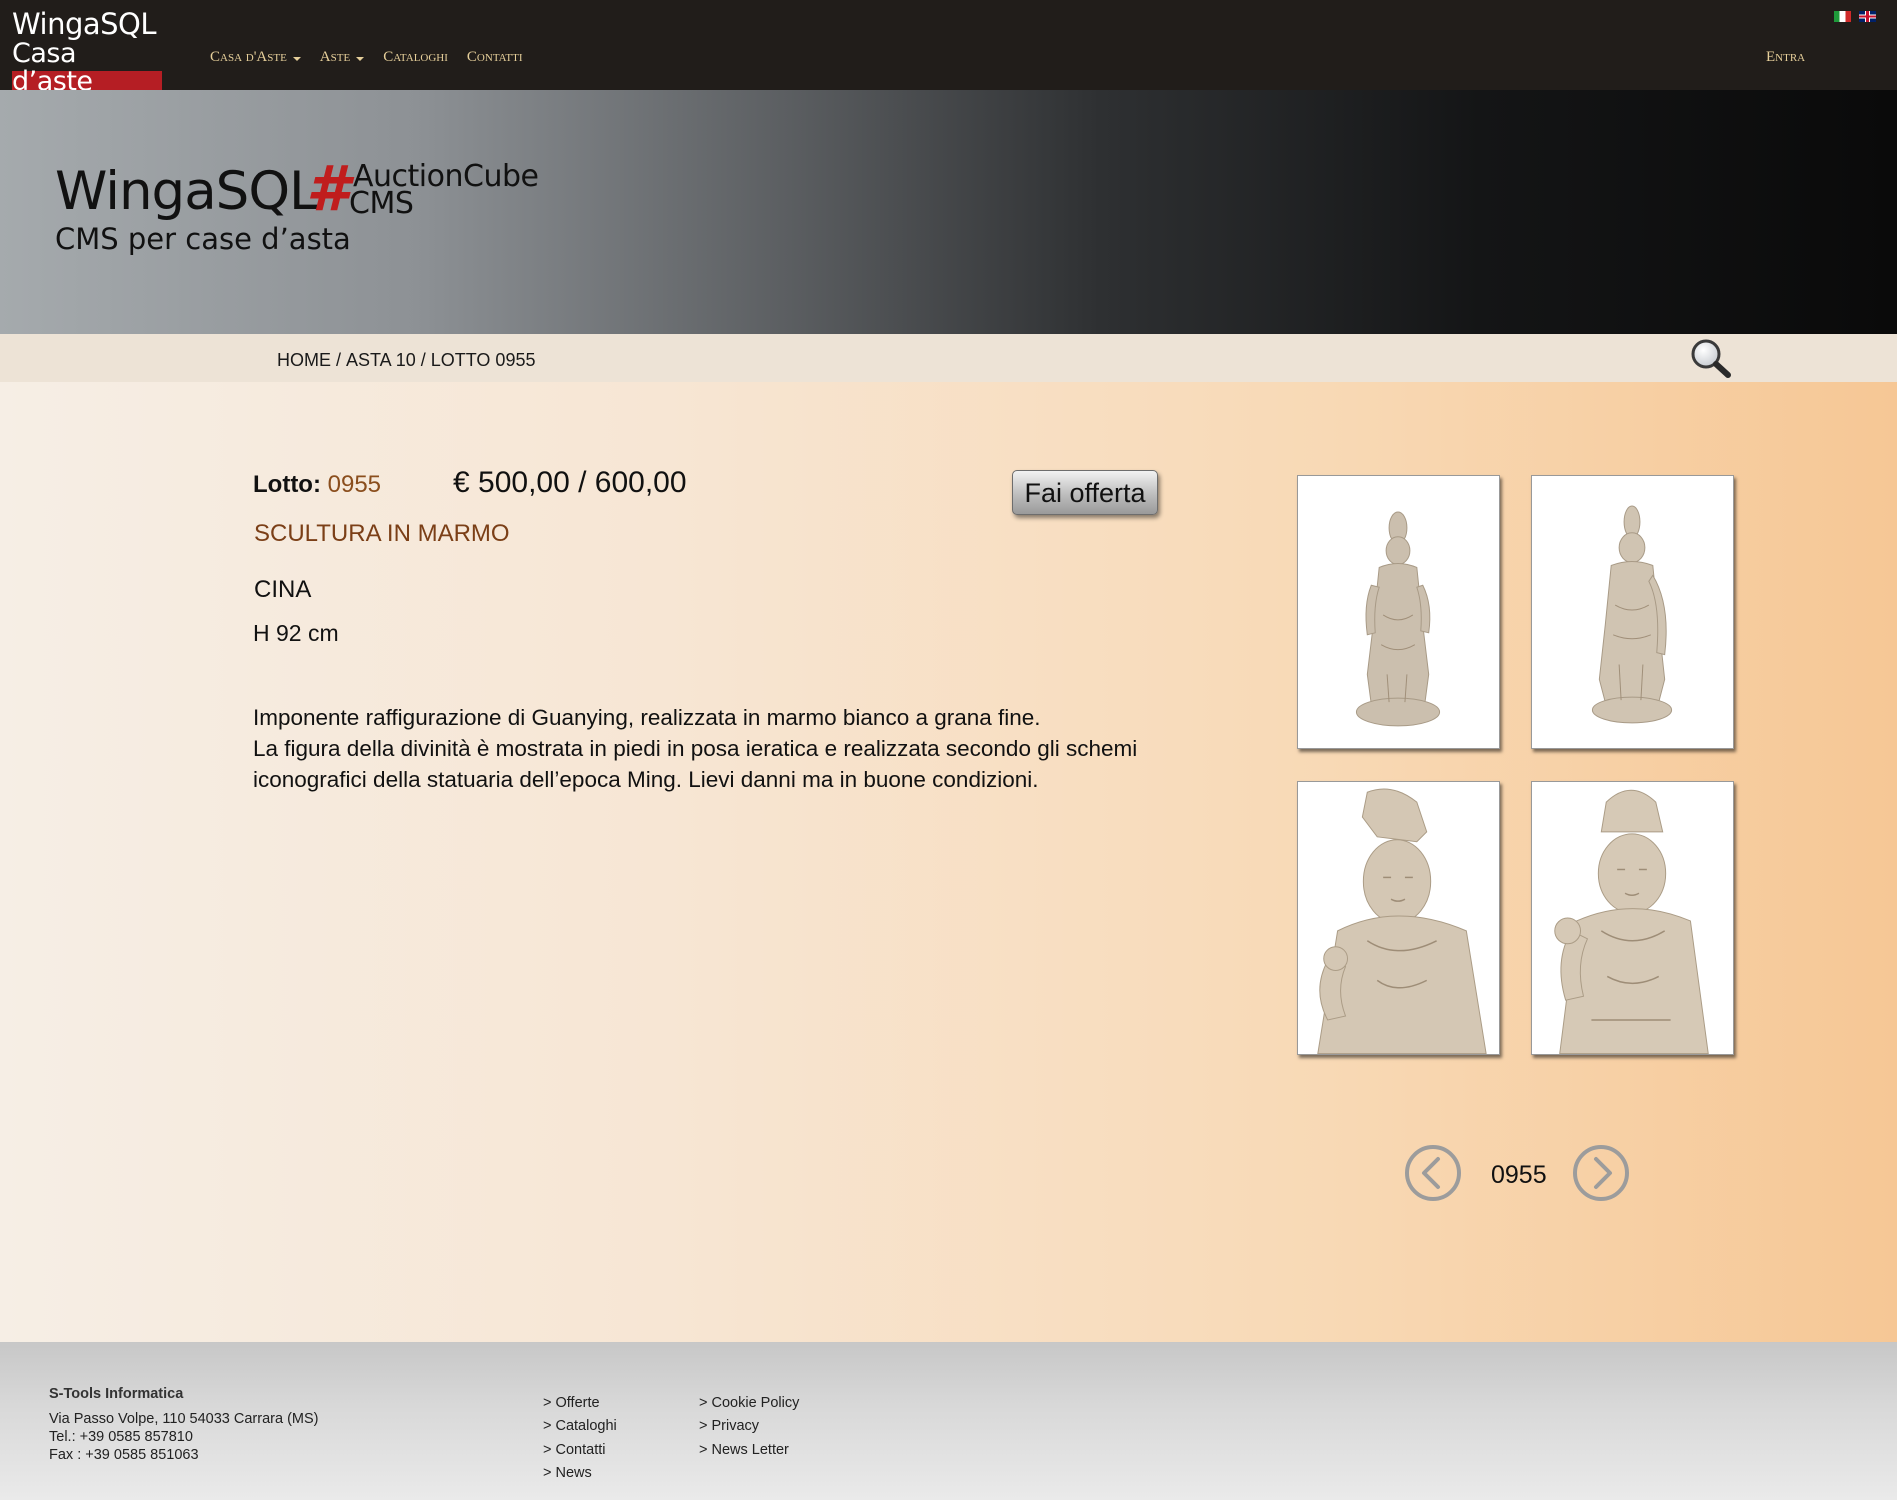 Image resolution: width=1897 pixels, height=1500 pixels. Describe the element at coordinates (381, 203) in the screenshot. I see `banner-product-line2: CMS` at that location.